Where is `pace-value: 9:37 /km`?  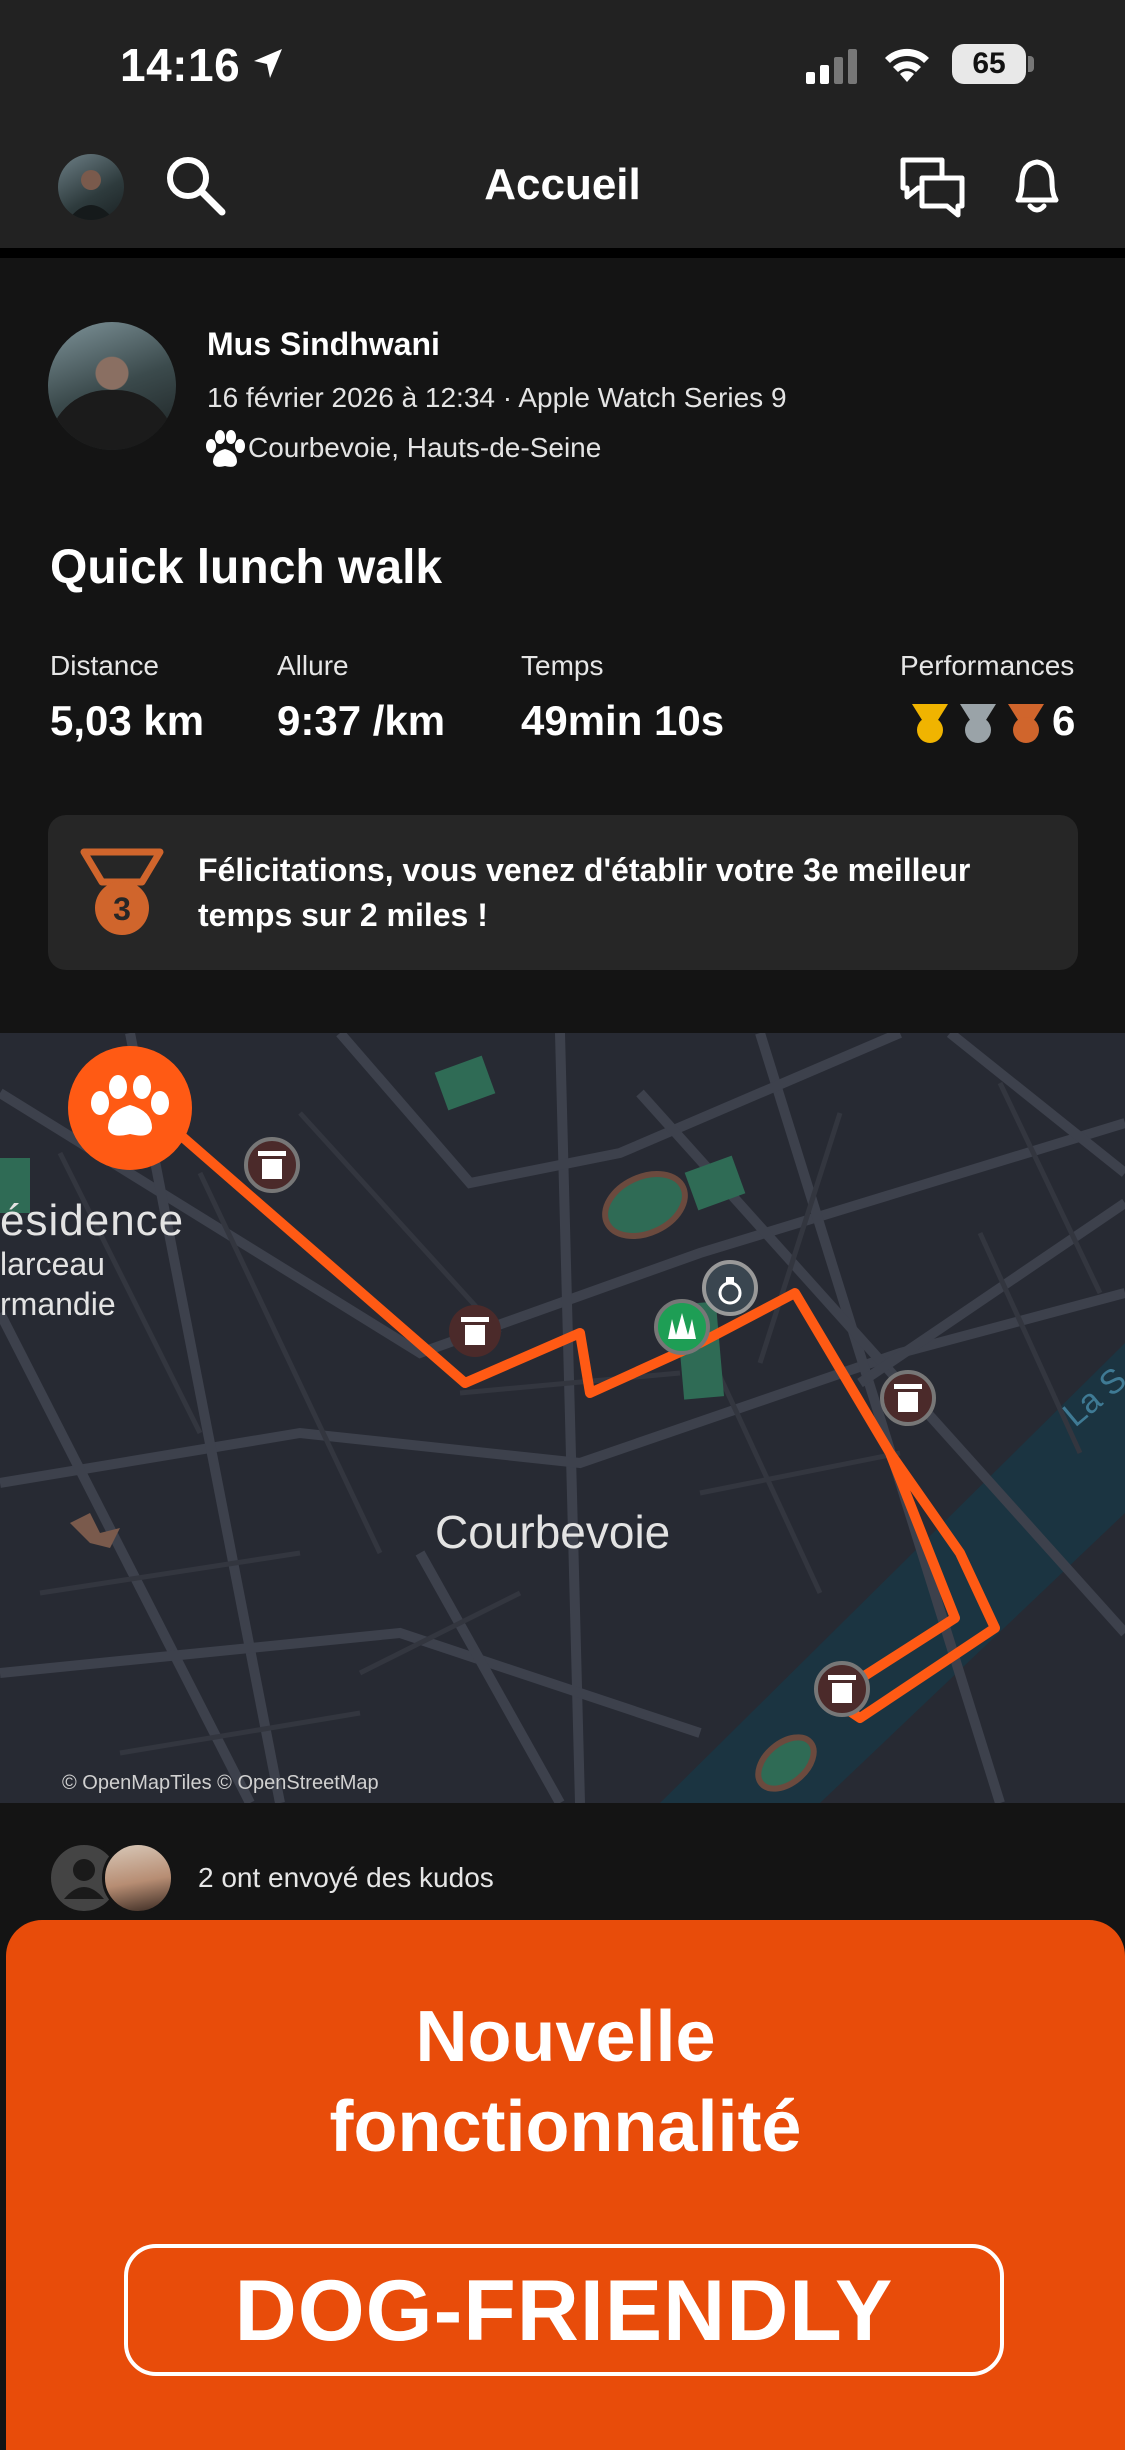
pace-value: 9:37 /km is located at coordinates (361, 720).